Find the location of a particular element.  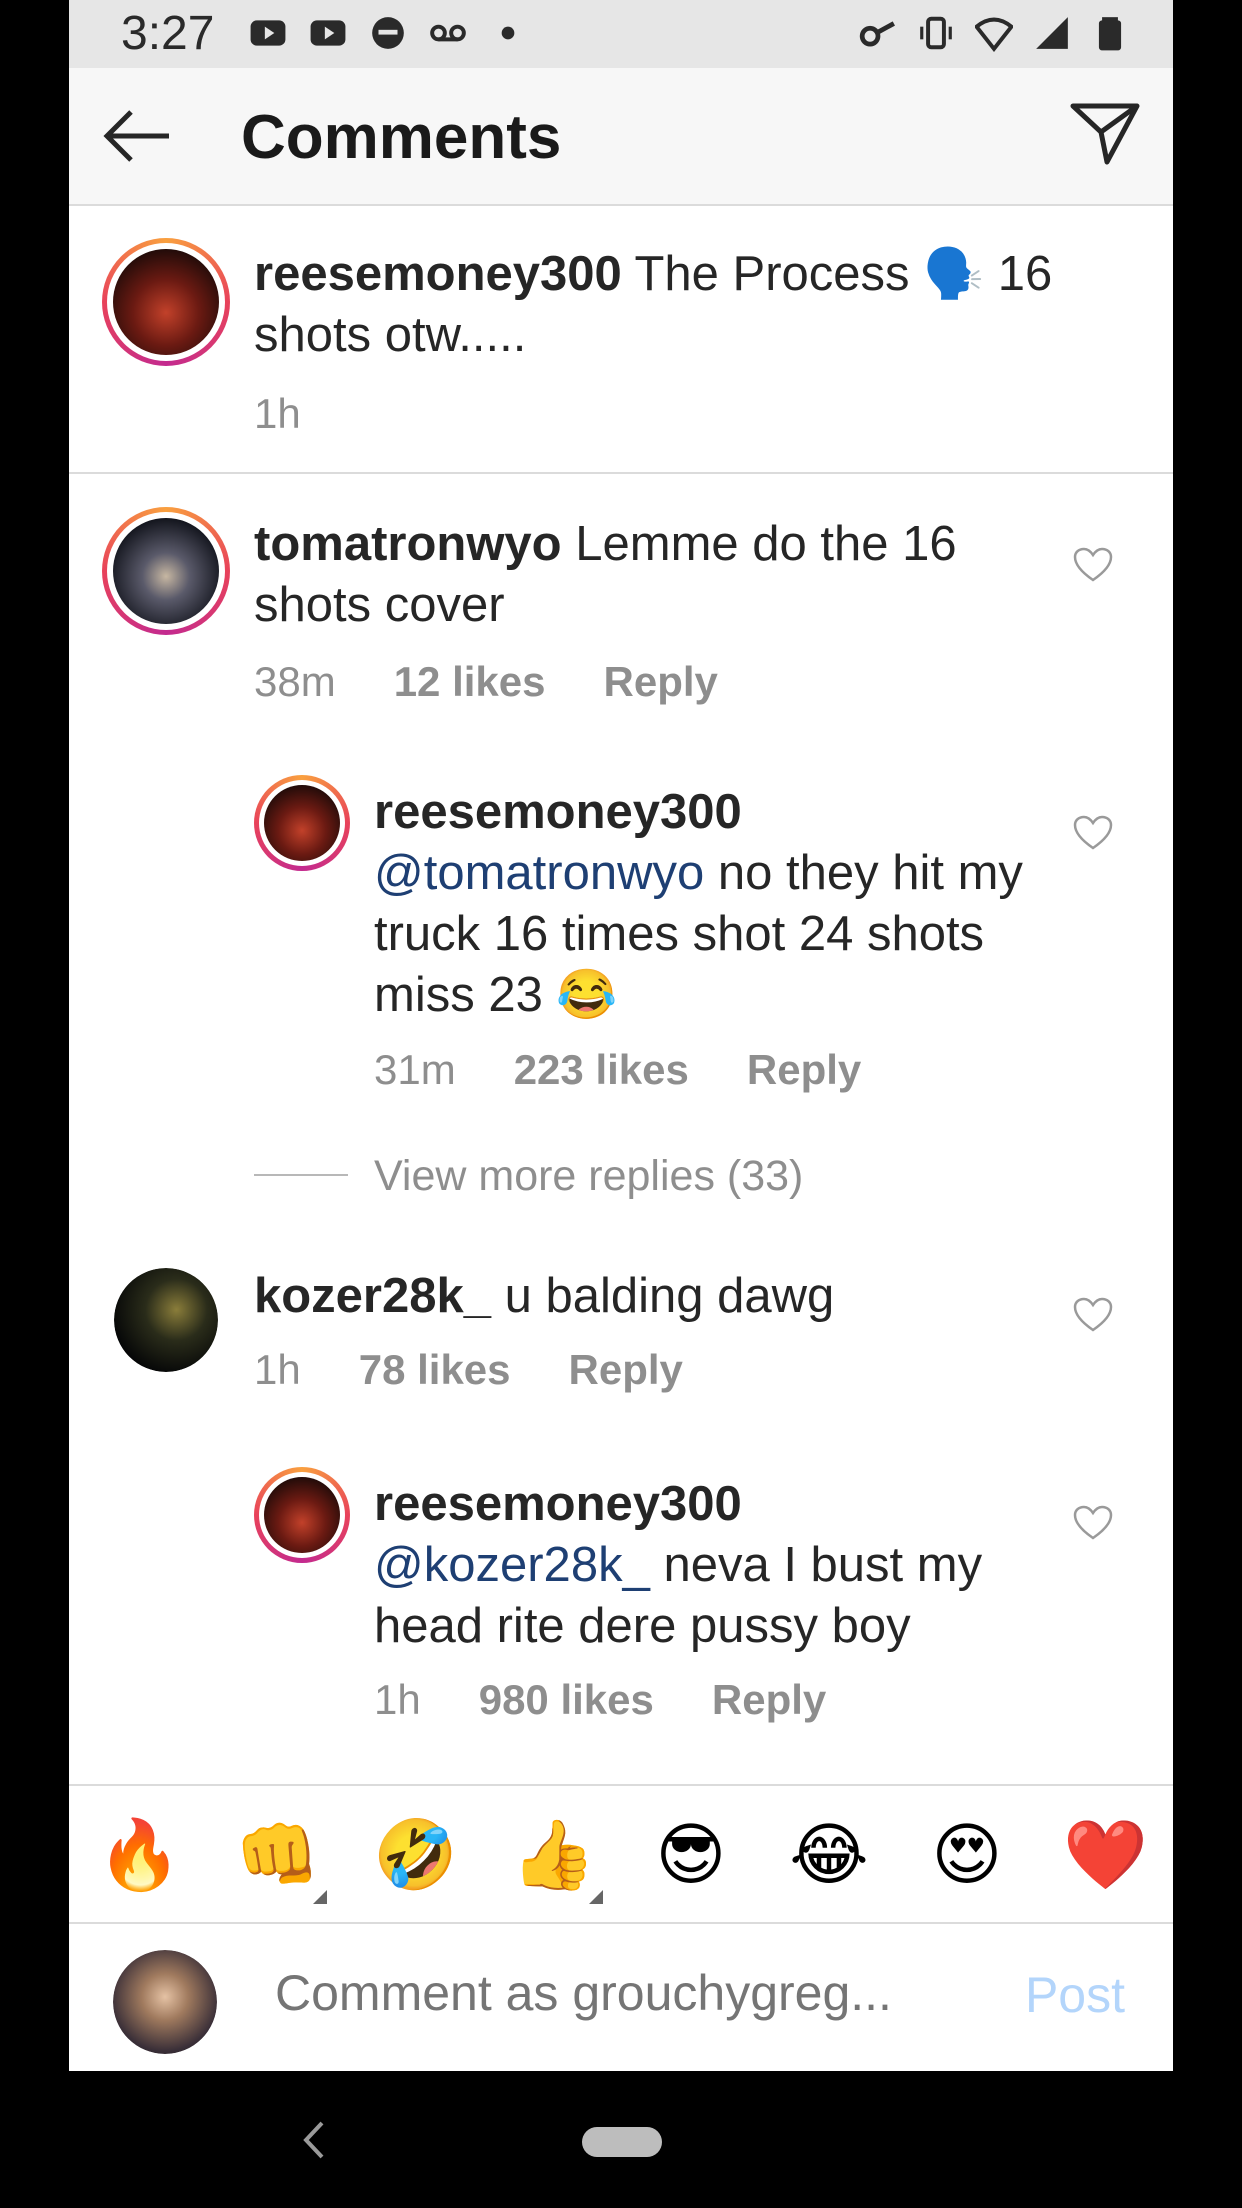

caption-time: 1h is located at coordinates (277, 413).